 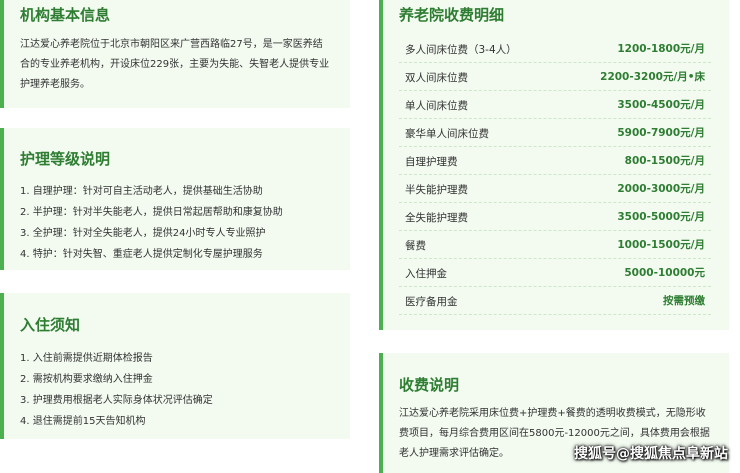 What do you see at coordinates (429, 385) in the screenshot?
I see `fee-notes-title: 收费说明` at bounding box center [429, 385].